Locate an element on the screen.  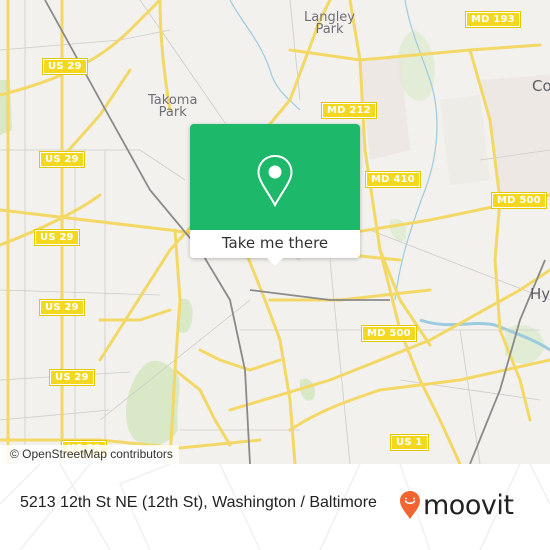
moovit-pin-icon is located at coordinates (410, 505).